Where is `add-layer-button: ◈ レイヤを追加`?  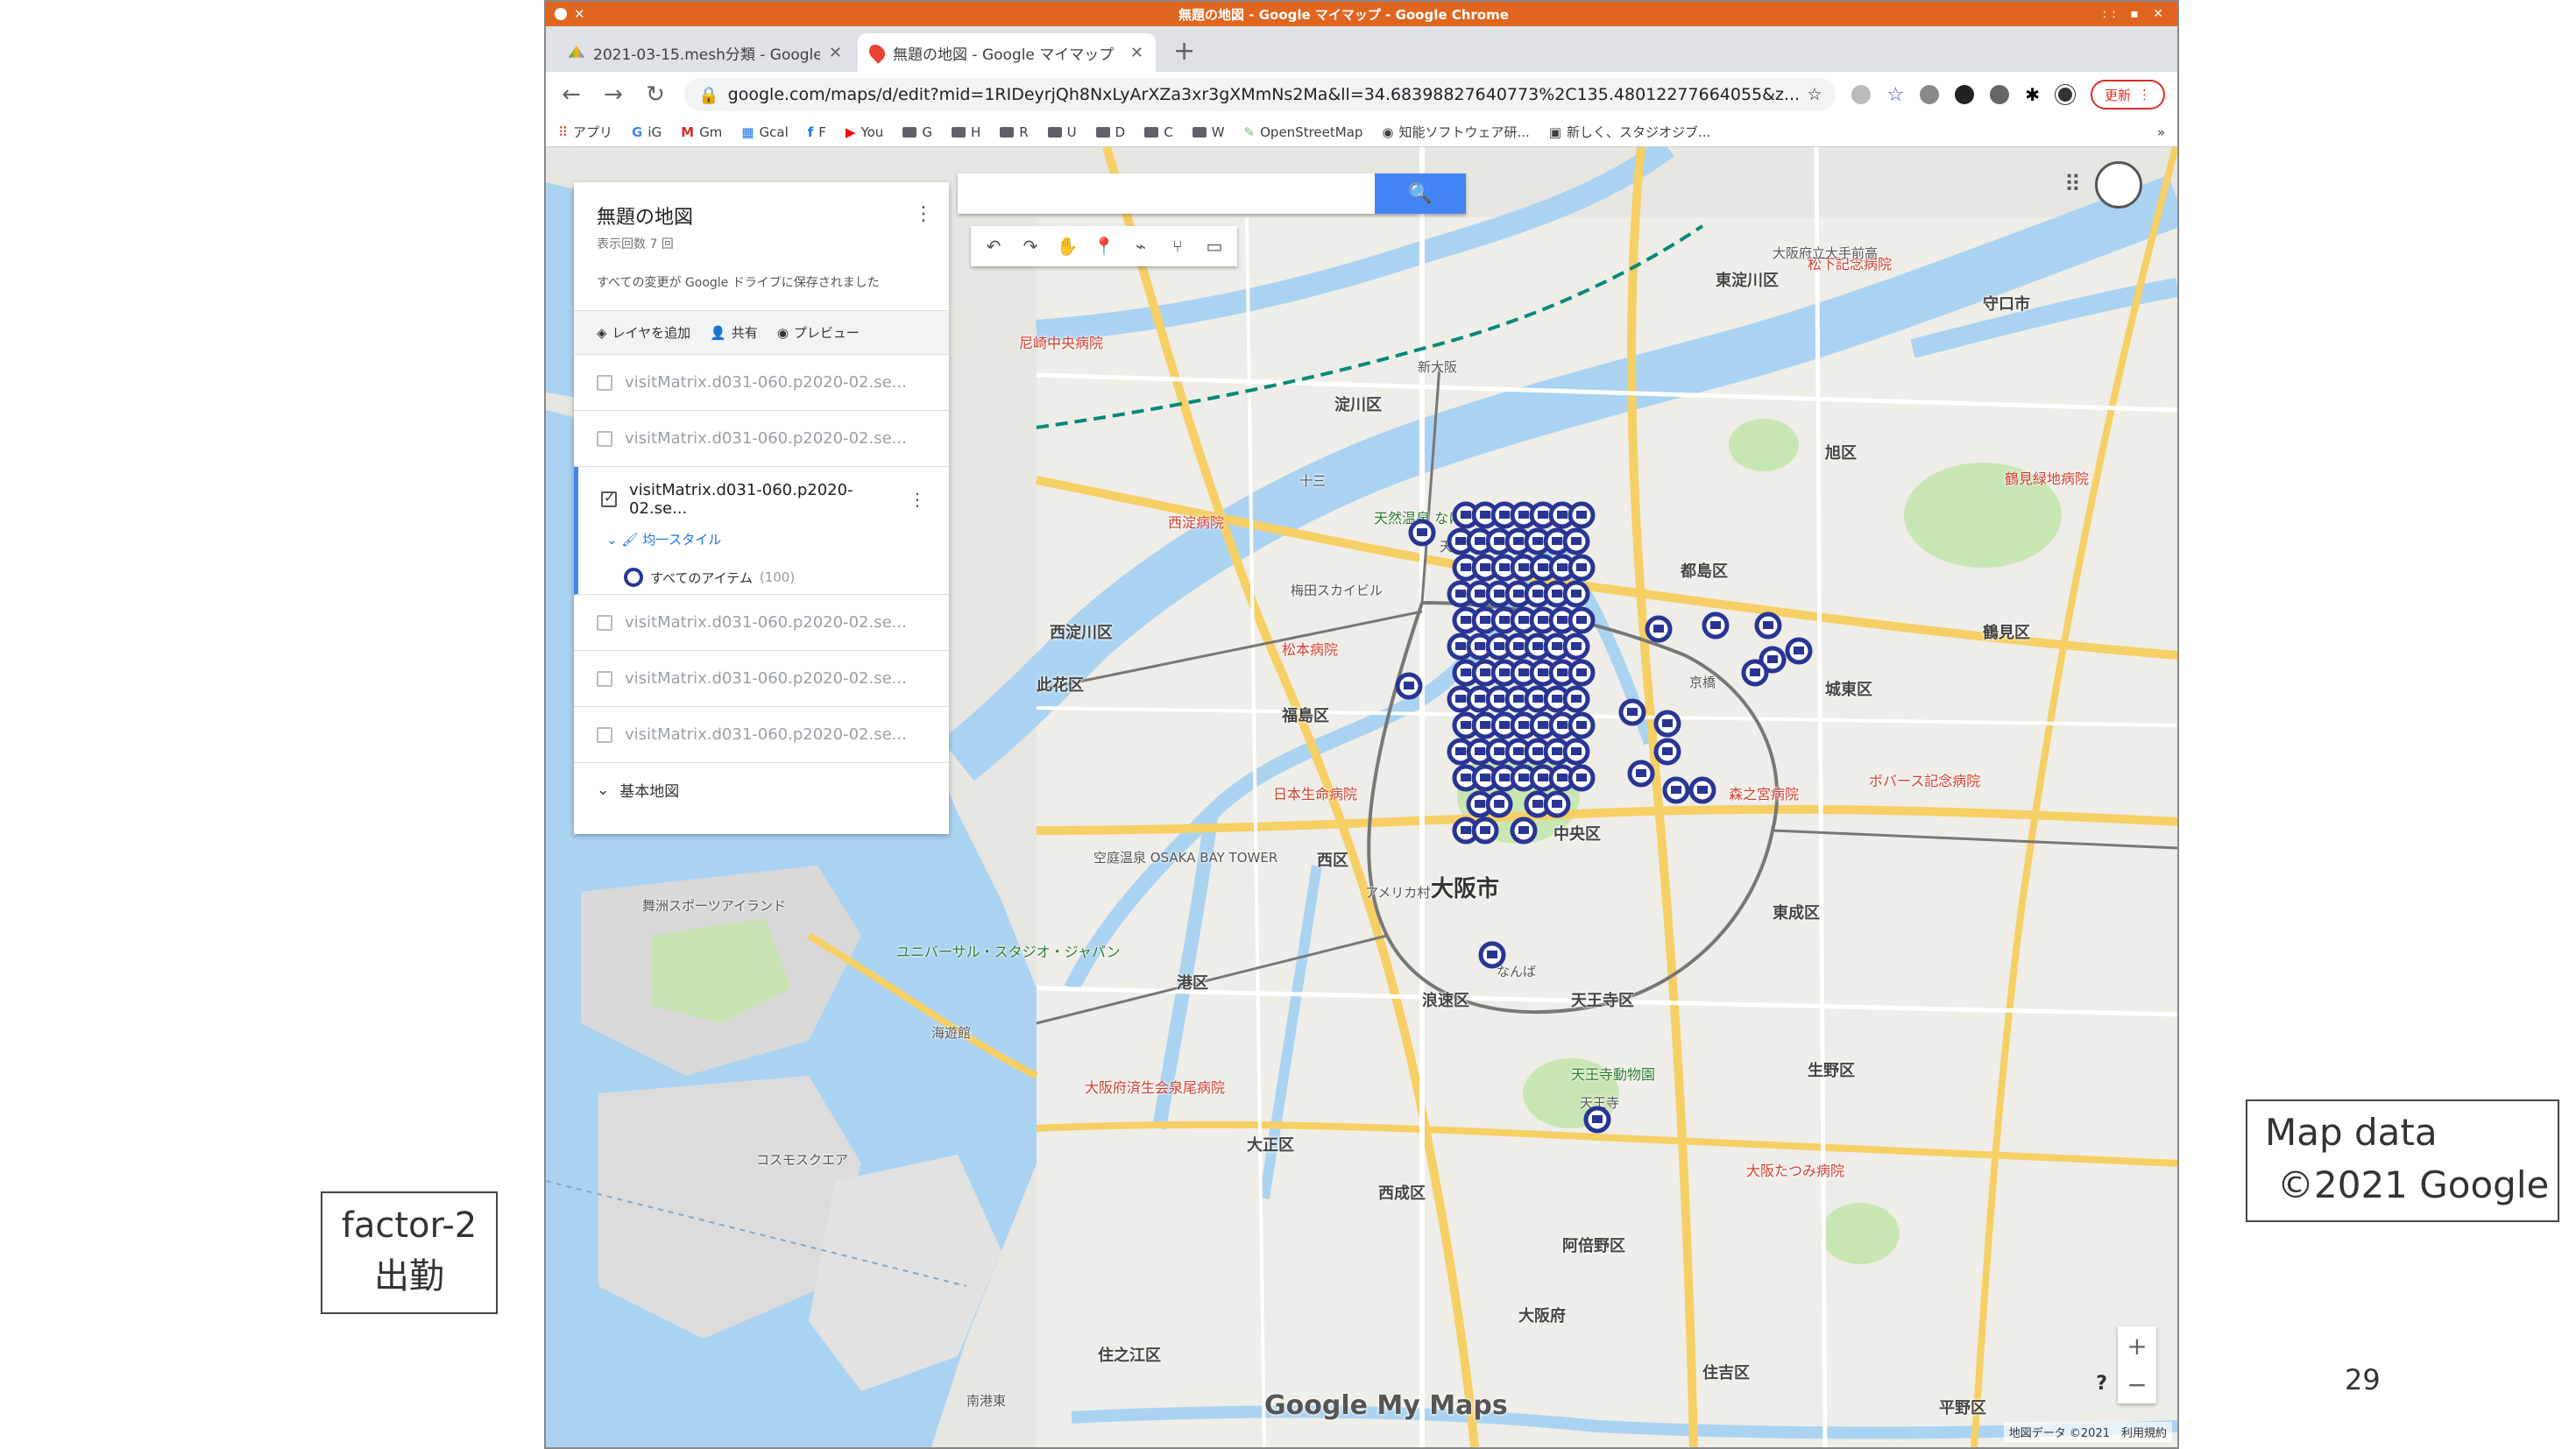 add-layer-button: ◈ レイヤを追加 is located at coordinates (643, 333).